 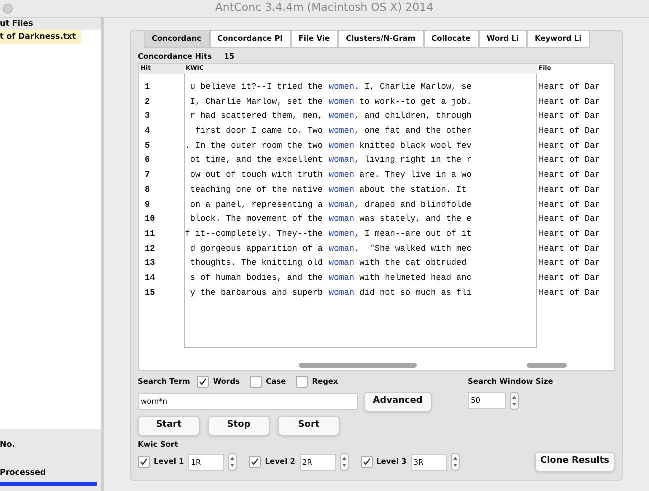 What do you see at coordinates (413, 87) in the screenshot?
I see `right-context: . I, Charlie Marlow, se` at bounding box center [413, 87].